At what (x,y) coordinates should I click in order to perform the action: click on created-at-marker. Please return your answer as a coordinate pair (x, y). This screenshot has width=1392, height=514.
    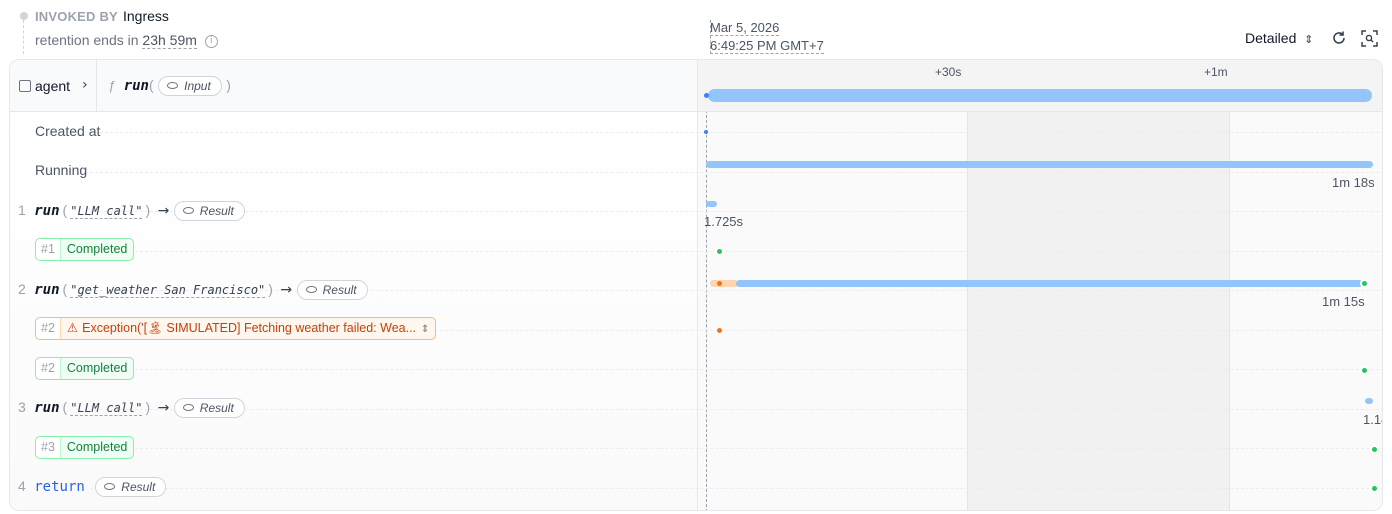
    Looking at the image, I should click on (706, 132).